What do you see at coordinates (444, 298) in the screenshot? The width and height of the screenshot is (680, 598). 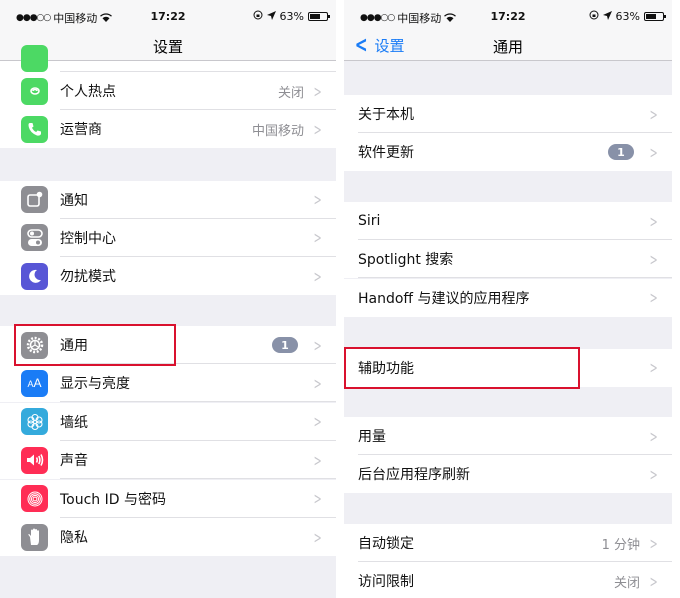 I see `list-item-label: Handoff 与建议的应用程序` at bounding box center [444, 298].